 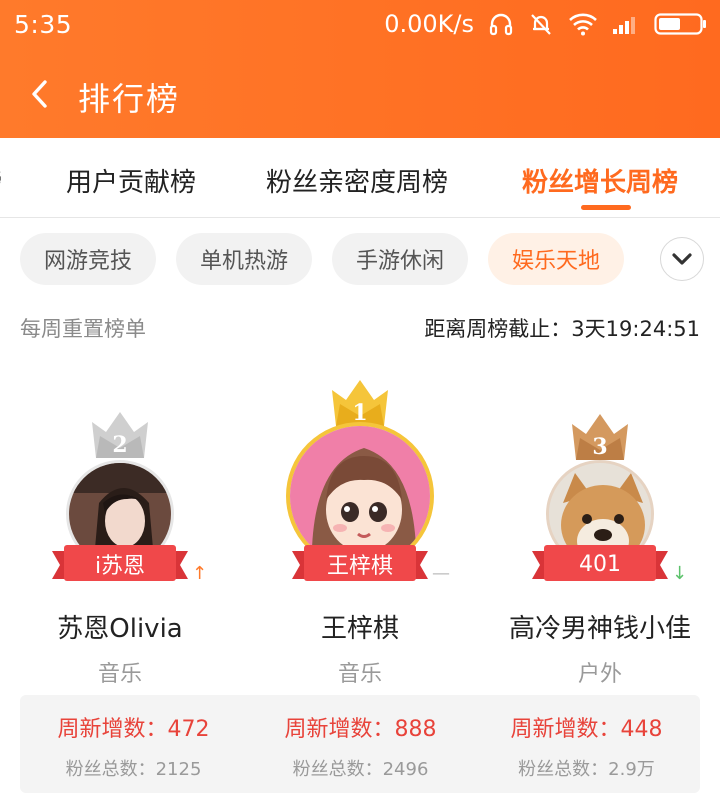 I want to click on bronze-crown-icon: 3, so click(x=600, y=437).